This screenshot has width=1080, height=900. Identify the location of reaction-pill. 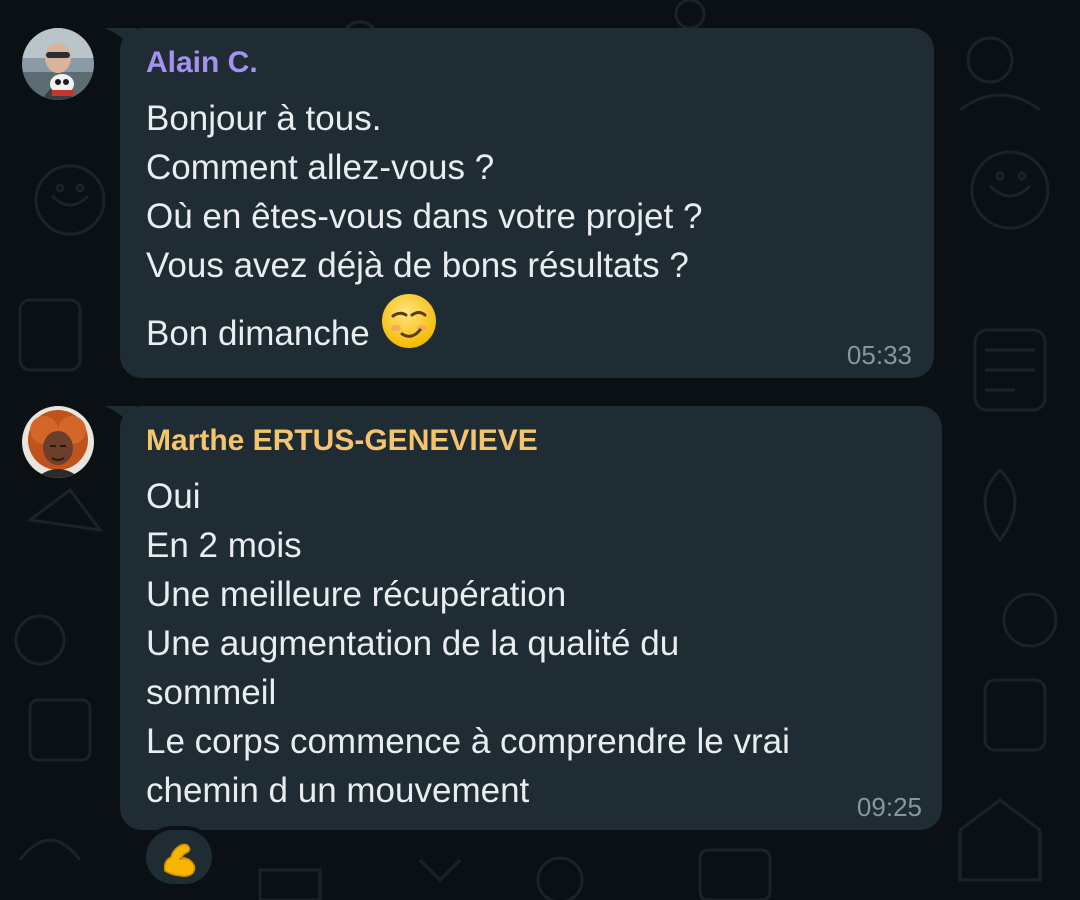
(179, 857).